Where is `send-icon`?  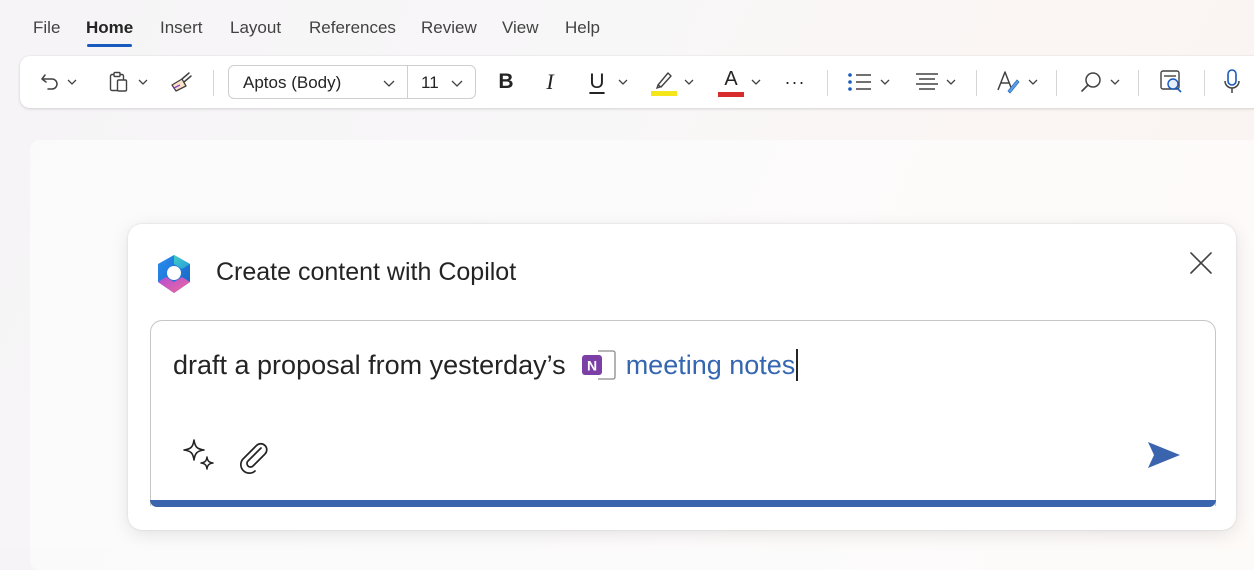
send-icon is located at coordinates (1164, 455).